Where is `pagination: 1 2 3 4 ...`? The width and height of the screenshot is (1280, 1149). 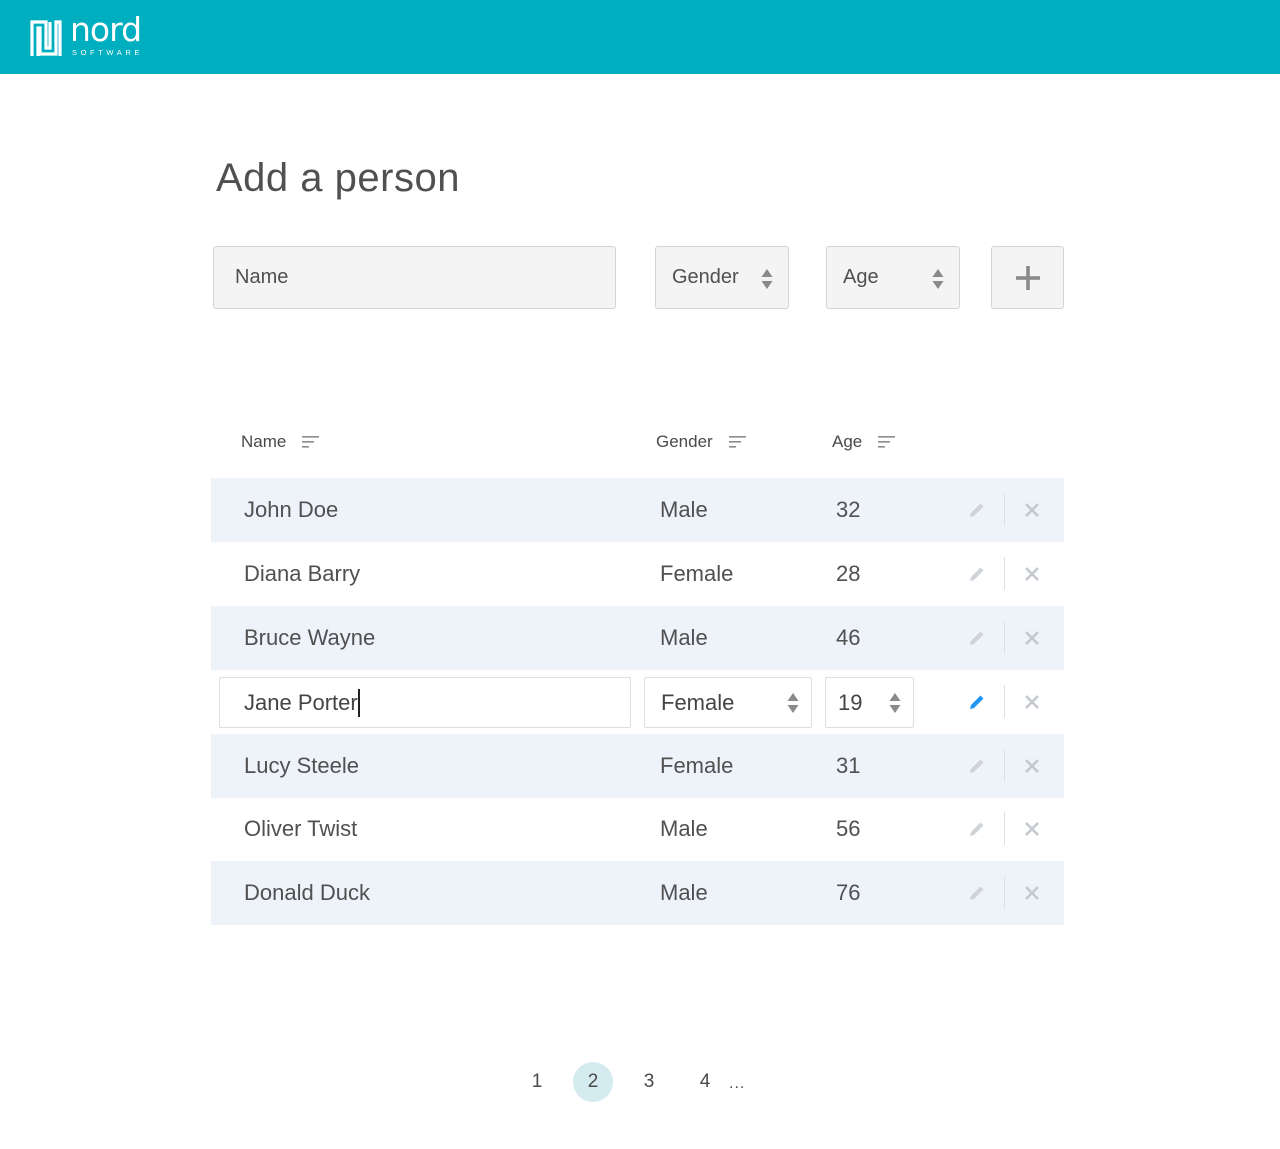 pagination: 1 2 3 4 ... is located at coordinates (631, 1082).